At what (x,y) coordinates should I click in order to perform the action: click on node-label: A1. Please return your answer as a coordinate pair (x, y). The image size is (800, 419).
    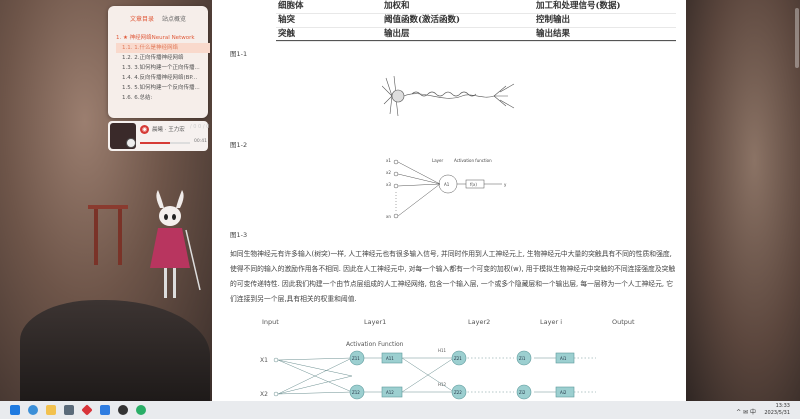
    Looking at the image, I should click on (447, 184).